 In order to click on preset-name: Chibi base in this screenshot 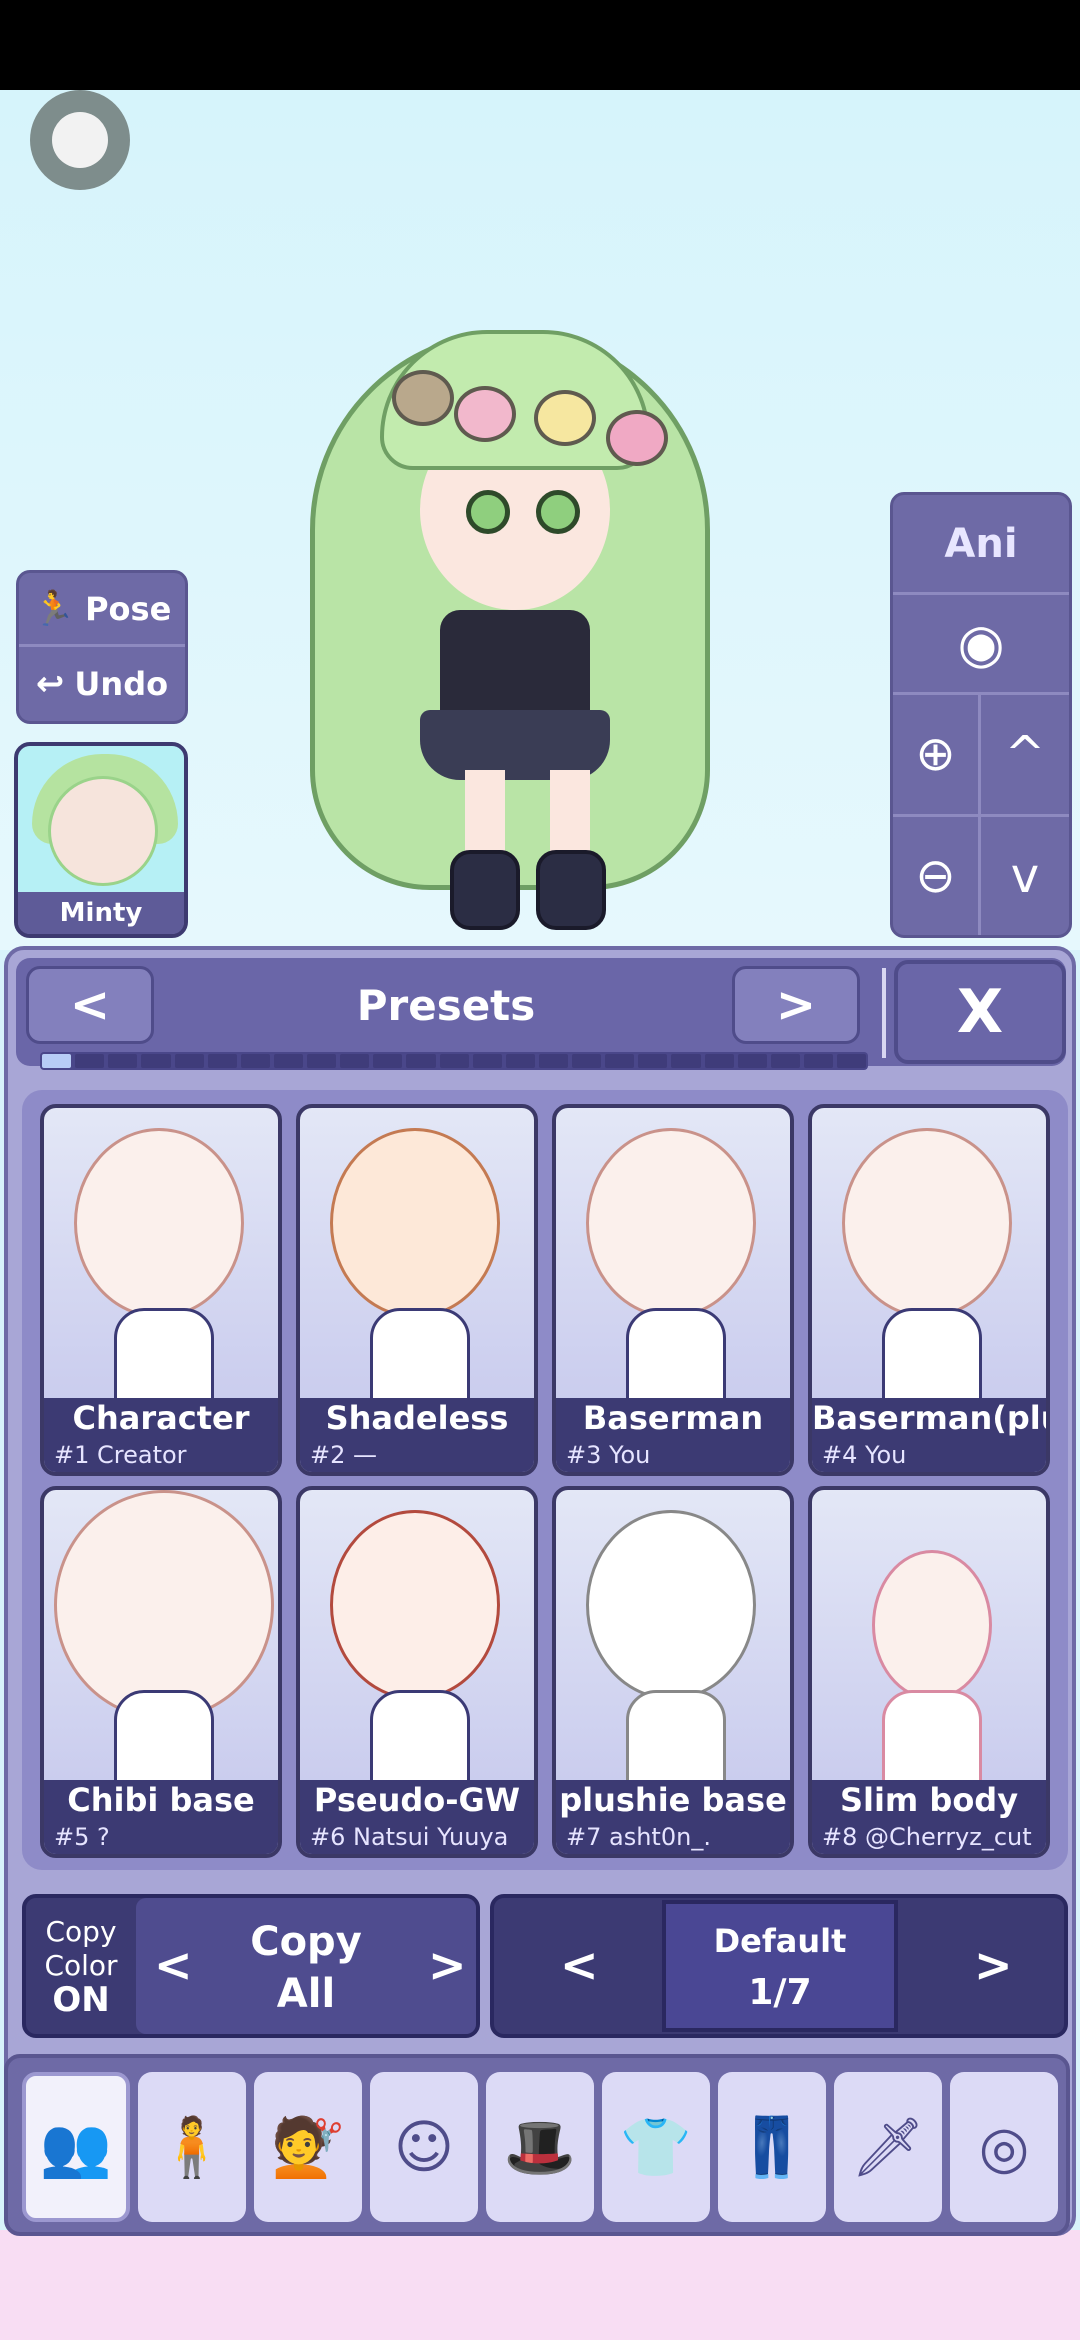, I will do `click(161, 1800)`.